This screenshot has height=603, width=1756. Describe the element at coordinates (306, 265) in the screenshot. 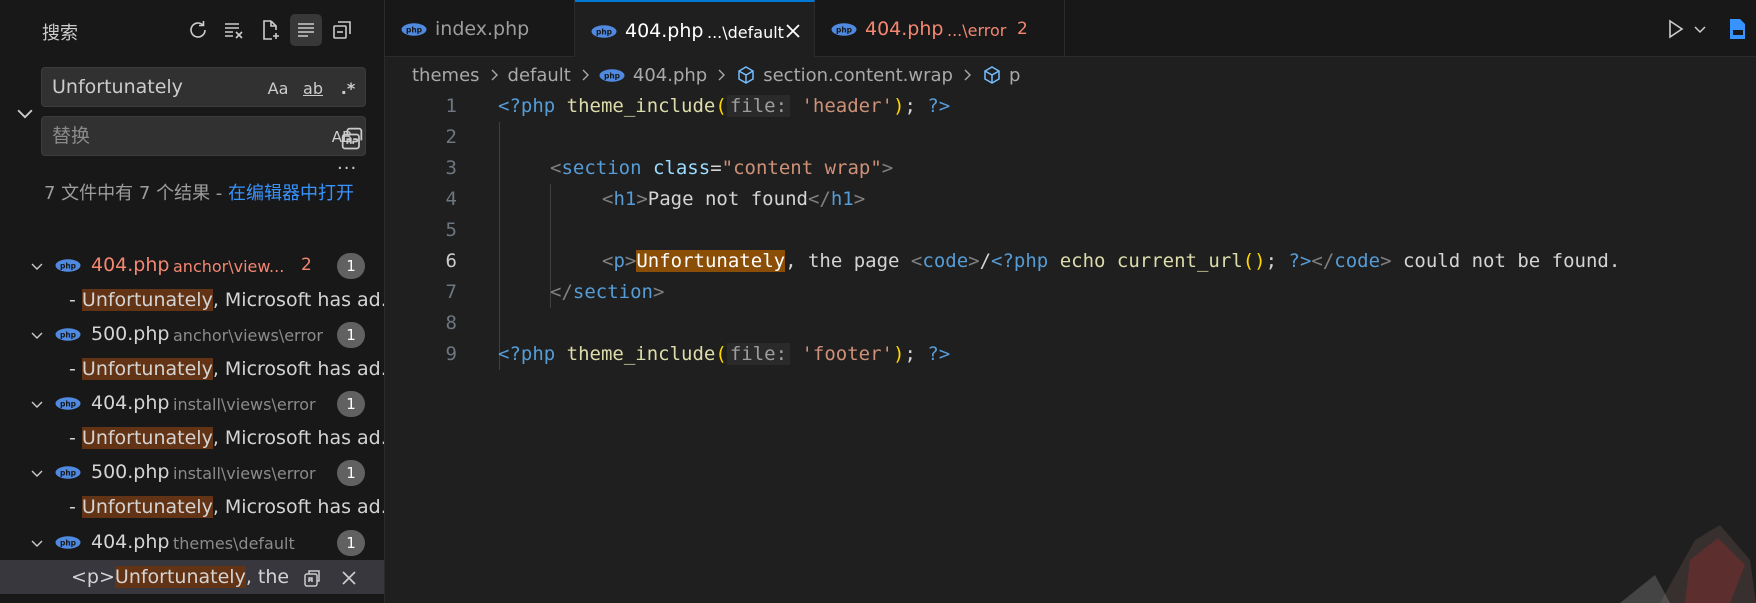

I see `result-error-count: 2` at that location.